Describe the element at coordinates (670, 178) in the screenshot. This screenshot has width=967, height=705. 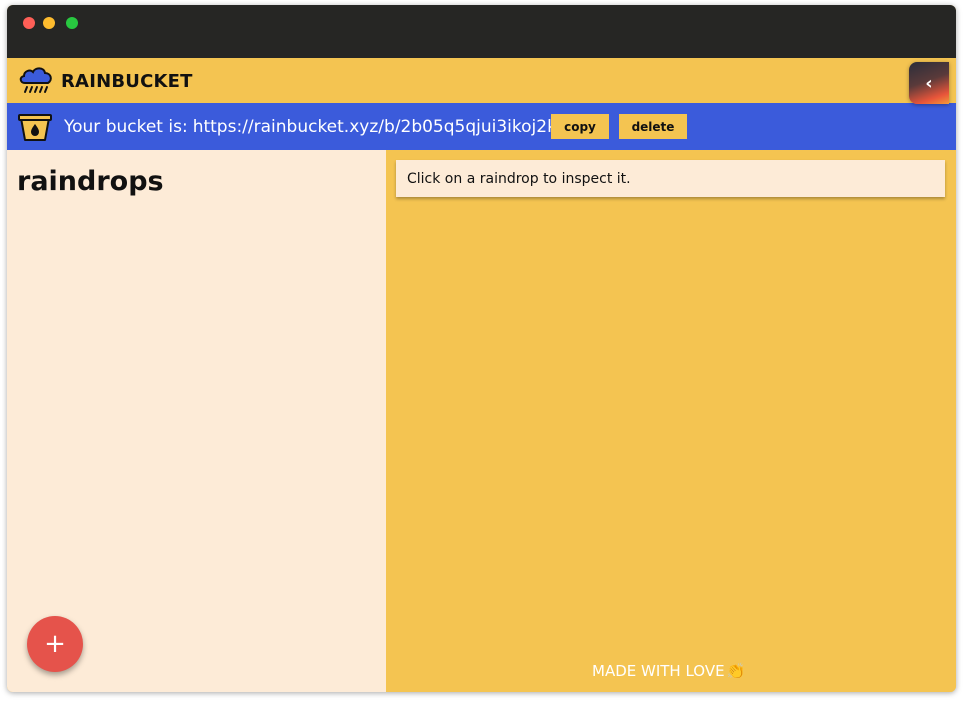
I see `inspect-message: Click on a raindrop to inspect it.` at that location.